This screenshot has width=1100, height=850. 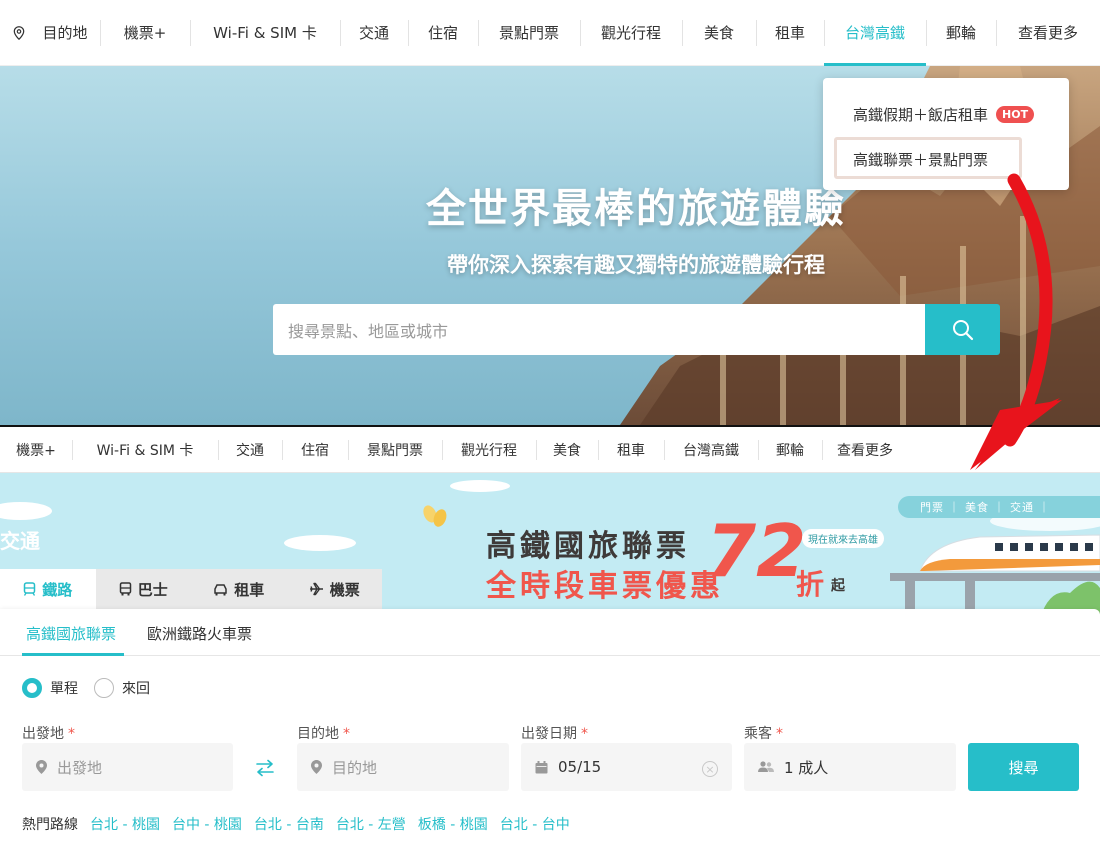 I want to click on route-link: 台北 - 左營, so click(x=371, y=824).